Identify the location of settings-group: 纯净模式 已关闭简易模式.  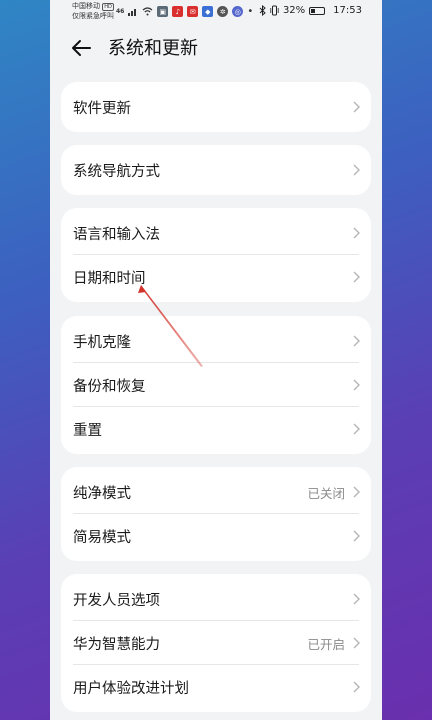
(216, 514).